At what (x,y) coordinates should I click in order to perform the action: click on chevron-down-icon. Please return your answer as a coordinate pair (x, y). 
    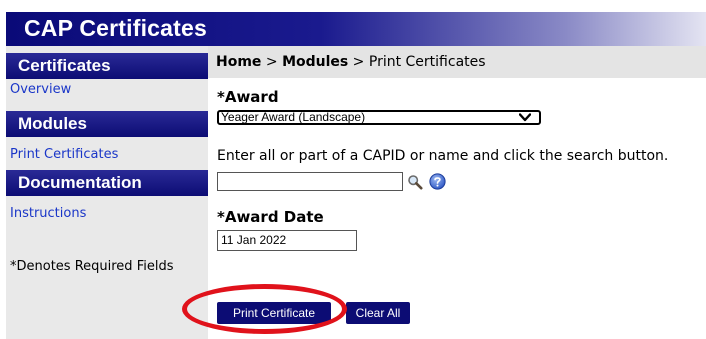
    Looking at the image, I should click on (525, 117).